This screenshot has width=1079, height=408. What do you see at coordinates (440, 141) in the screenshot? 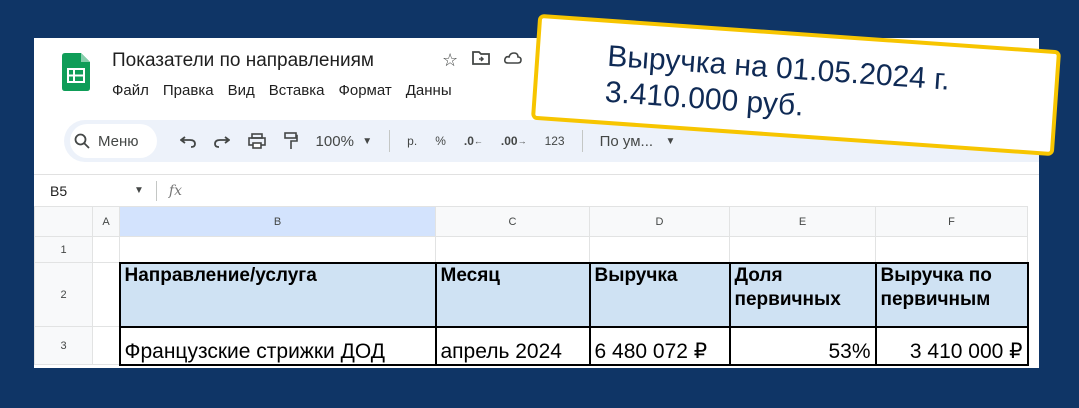
I see `percent-format-button: %` at bounding box center [440, 141].